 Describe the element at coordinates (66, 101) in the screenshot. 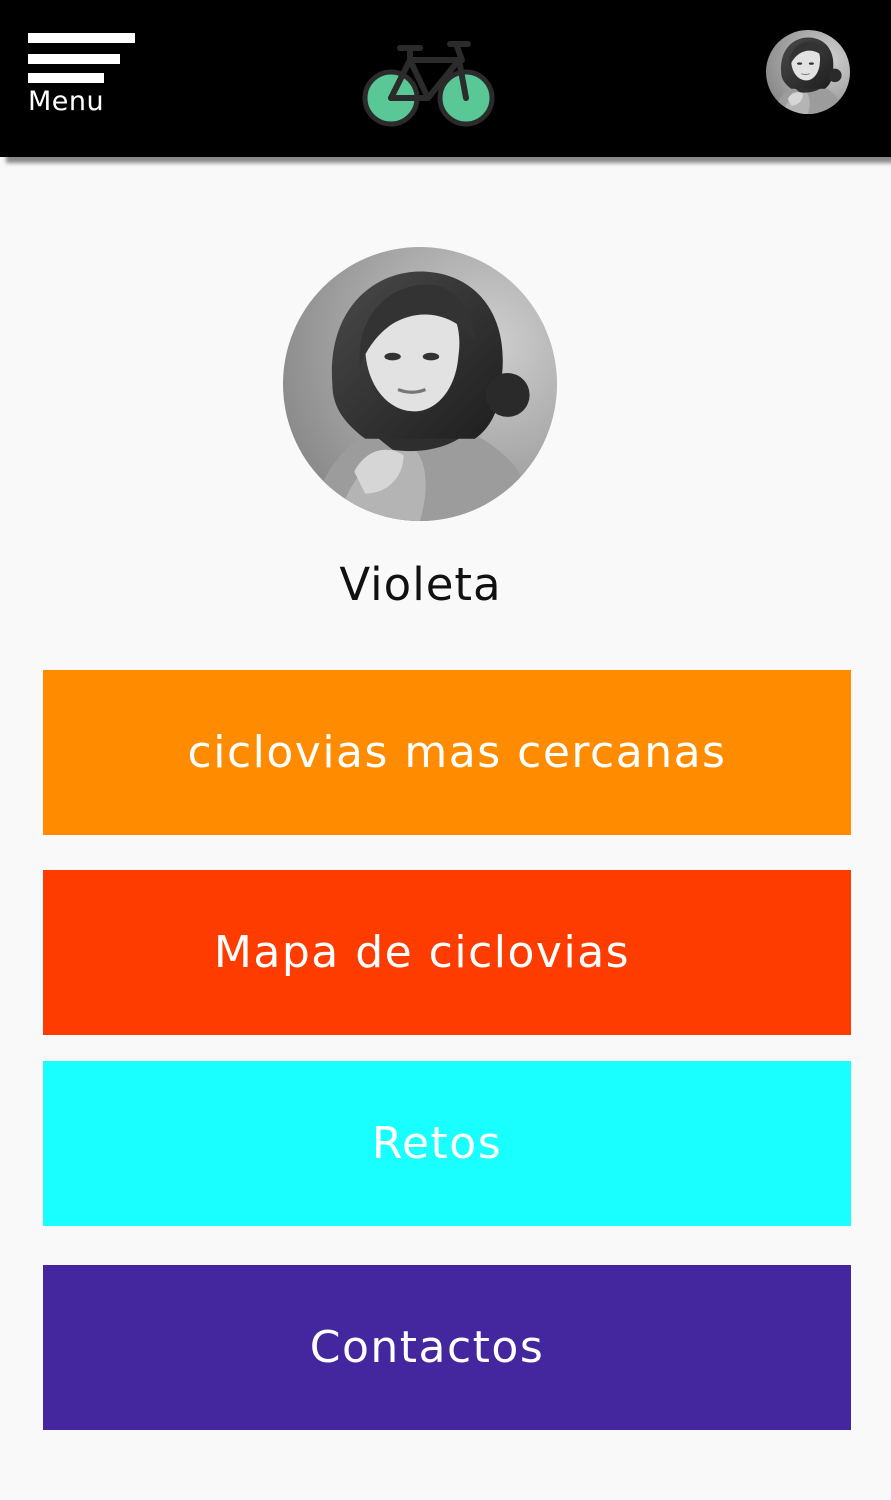

I see `menu-label: Menu` at that location.